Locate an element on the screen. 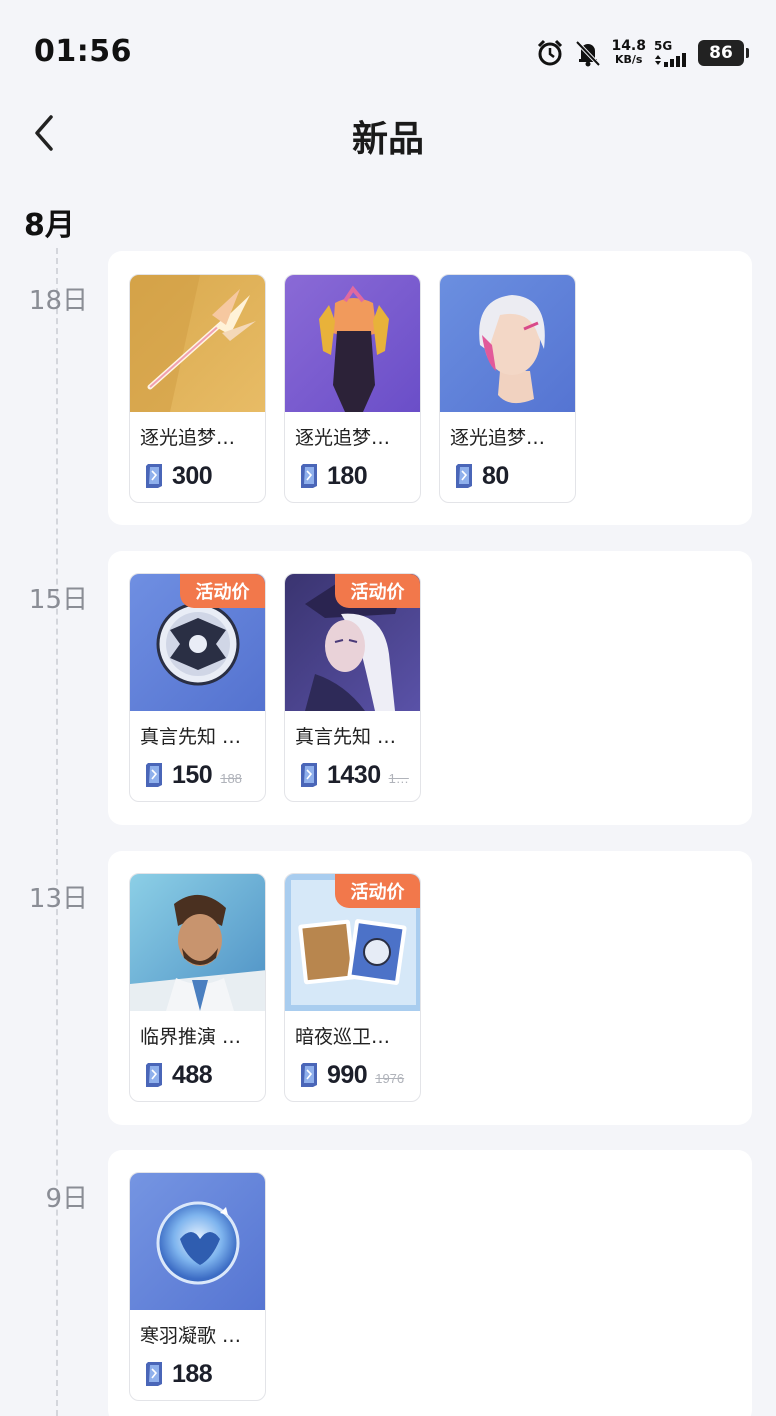 The image size is (776, 1416). page-title: 新品 is located at coordinates (387, 139).